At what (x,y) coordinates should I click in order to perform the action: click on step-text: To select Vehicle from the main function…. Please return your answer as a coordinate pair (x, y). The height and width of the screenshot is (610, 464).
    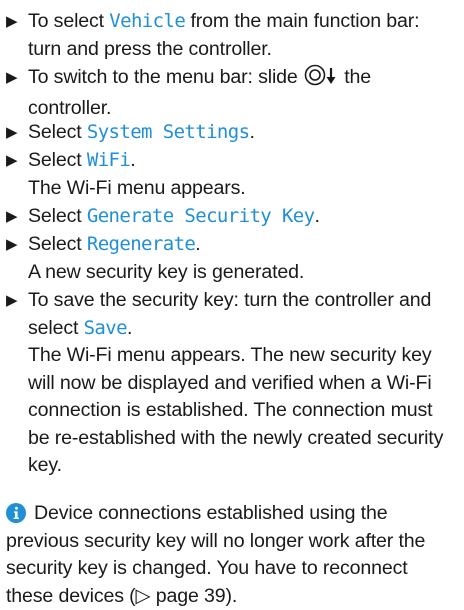
    Looking at the image, I should click on (224, 35).